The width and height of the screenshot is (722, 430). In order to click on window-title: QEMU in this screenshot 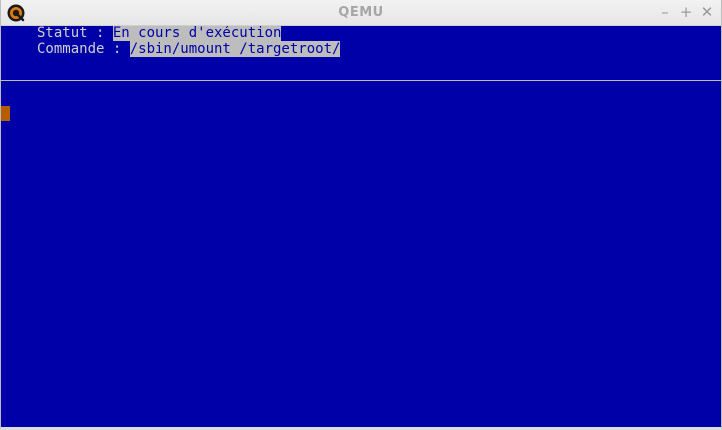, I will do `click(361, 12)`.